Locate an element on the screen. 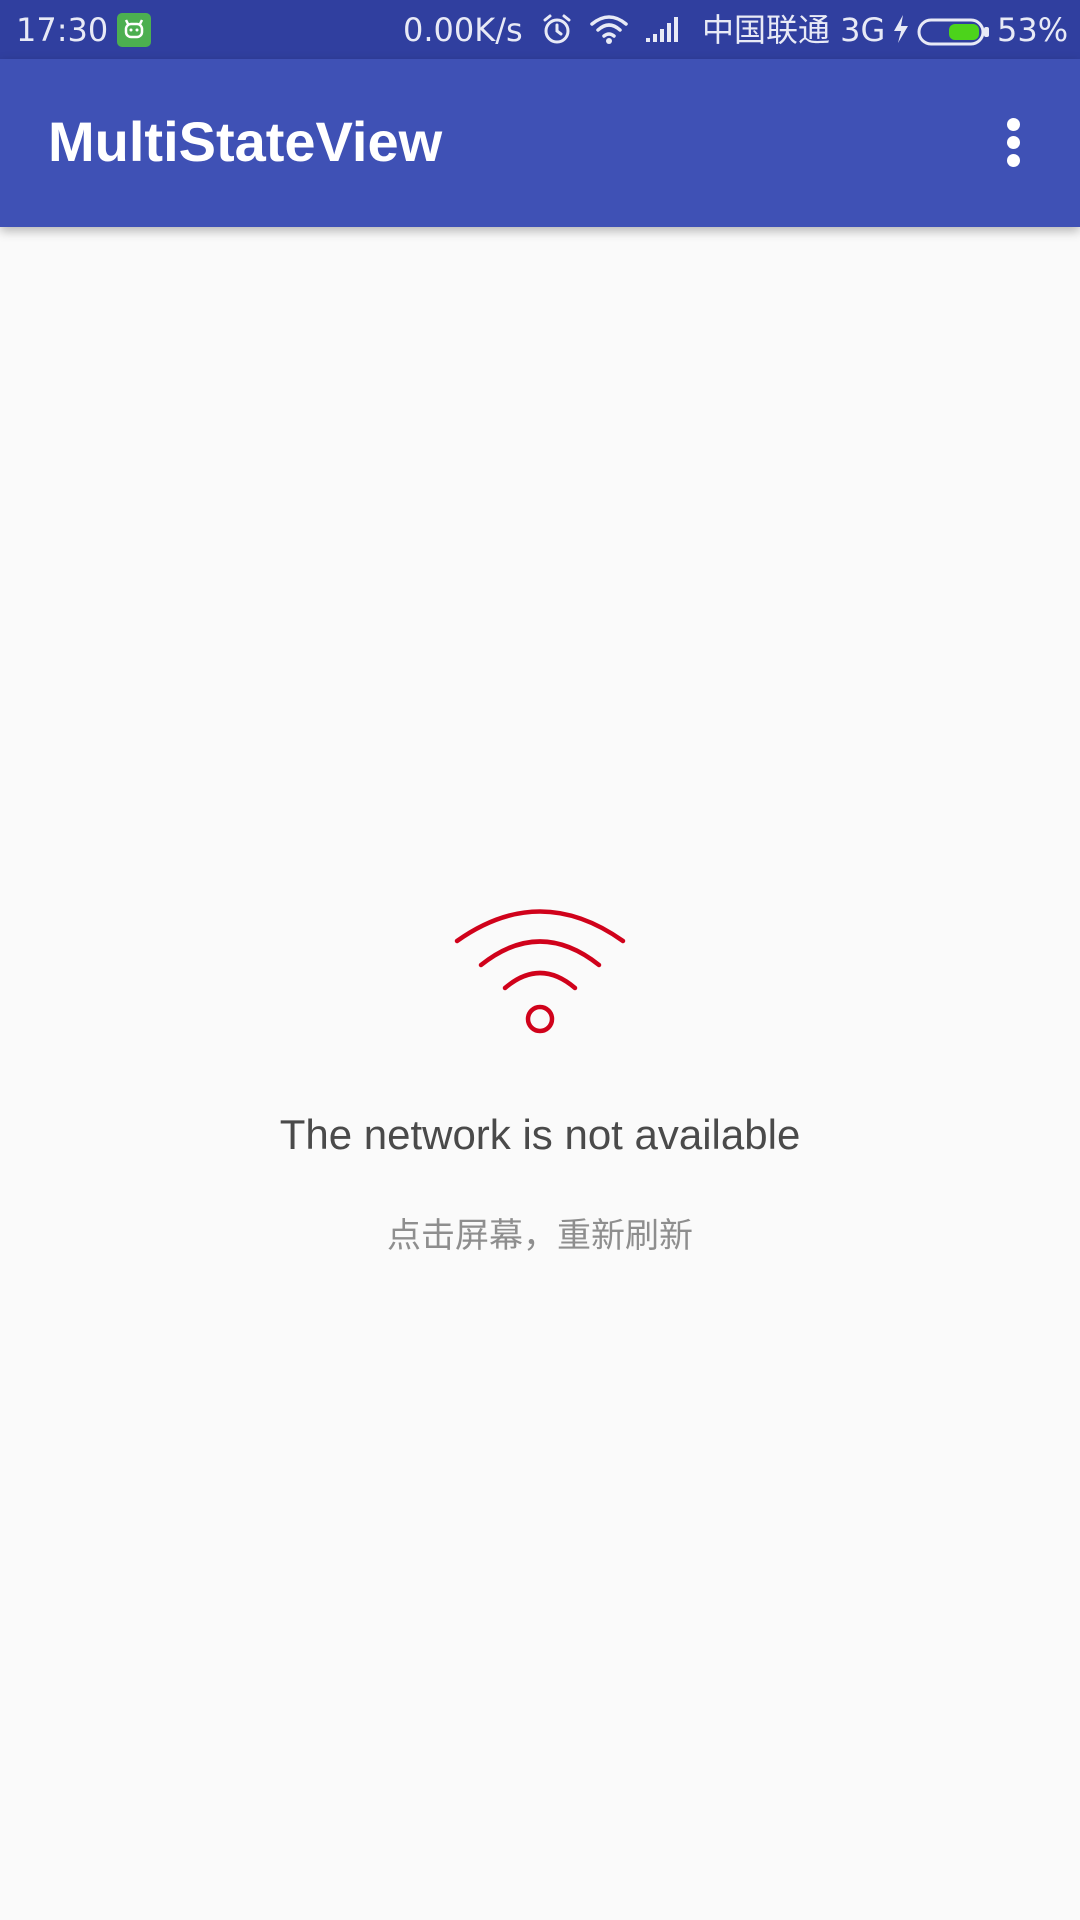  error-title: The network is not available is located at coordinates (540, 1134).